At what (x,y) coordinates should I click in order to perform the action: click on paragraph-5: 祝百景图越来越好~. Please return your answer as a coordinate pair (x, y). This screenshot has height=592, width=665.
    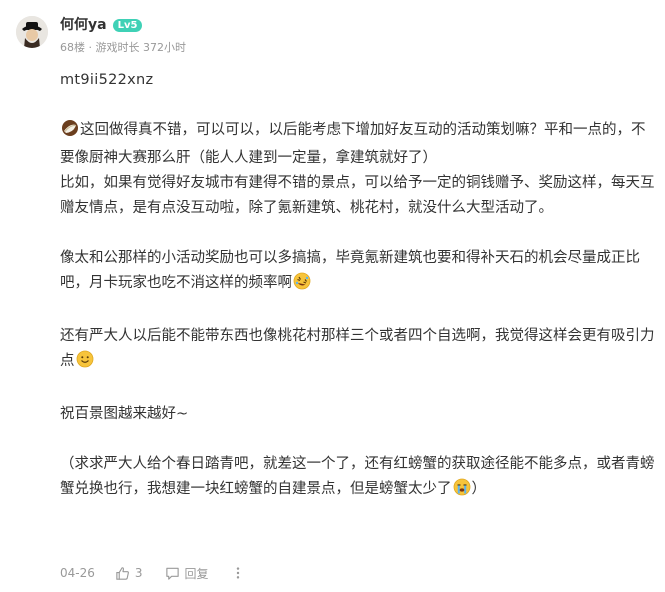
    Looking at the image, I should click on (124, 414).